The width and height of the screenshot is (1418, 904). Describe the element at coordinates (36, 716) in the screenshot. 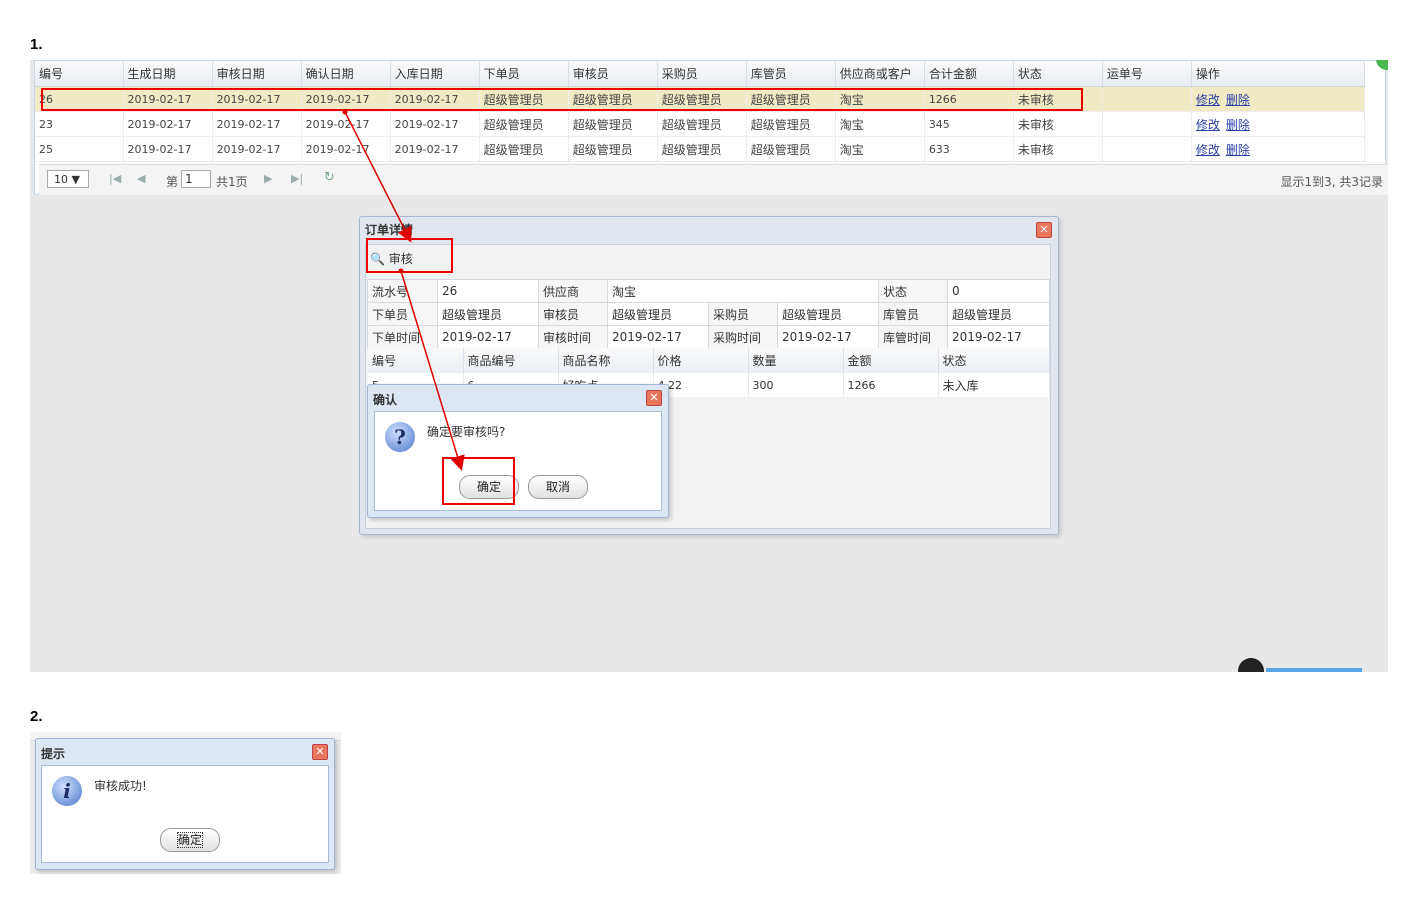

I see `step-2-label: 2.` at that location.